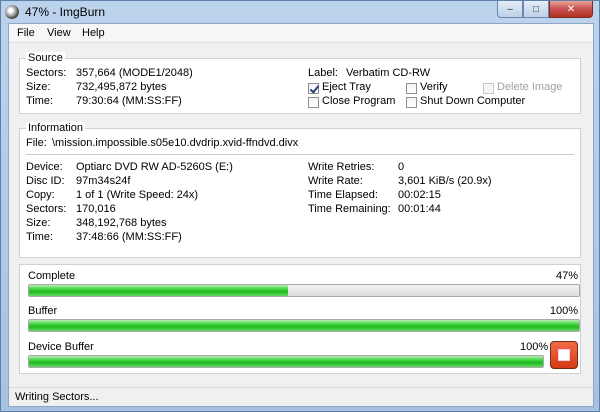  Describe the element at coordinates (571, 9) in the screenshot. I see `close-button: ✕` at that location.